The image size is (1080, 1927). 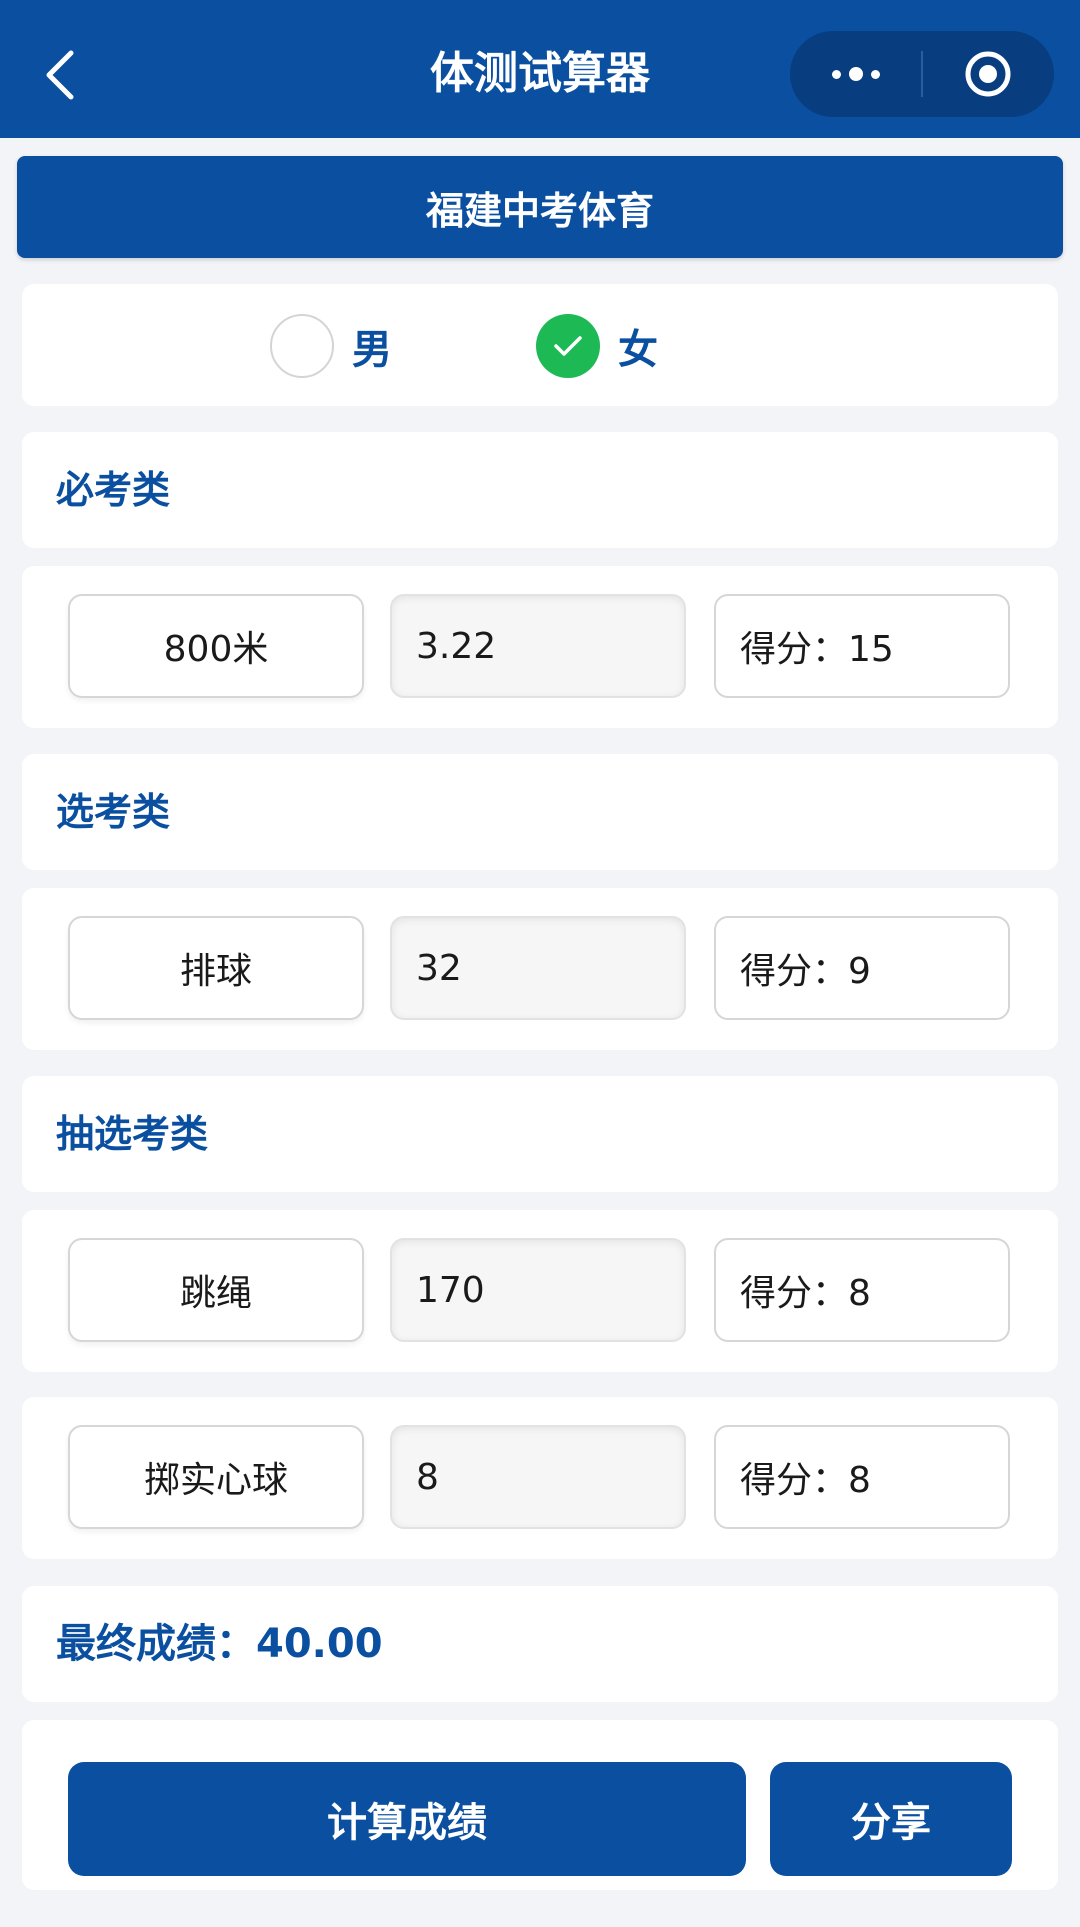 I want to click on calculate-button: 计算成绩, so click(x=407, y=1819).